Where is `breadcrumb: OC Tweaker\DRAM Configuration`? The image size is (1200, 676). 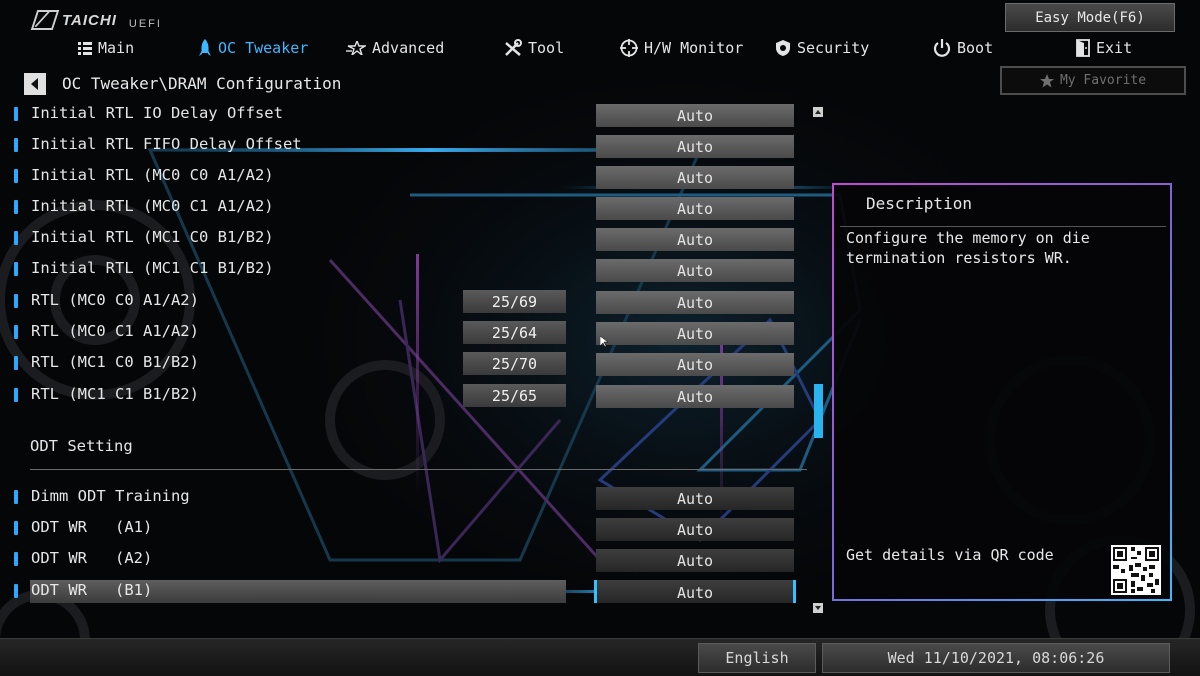
breadcrumb: OC Tweaker\DRAM Configuration is located at coordinates (202, 83).